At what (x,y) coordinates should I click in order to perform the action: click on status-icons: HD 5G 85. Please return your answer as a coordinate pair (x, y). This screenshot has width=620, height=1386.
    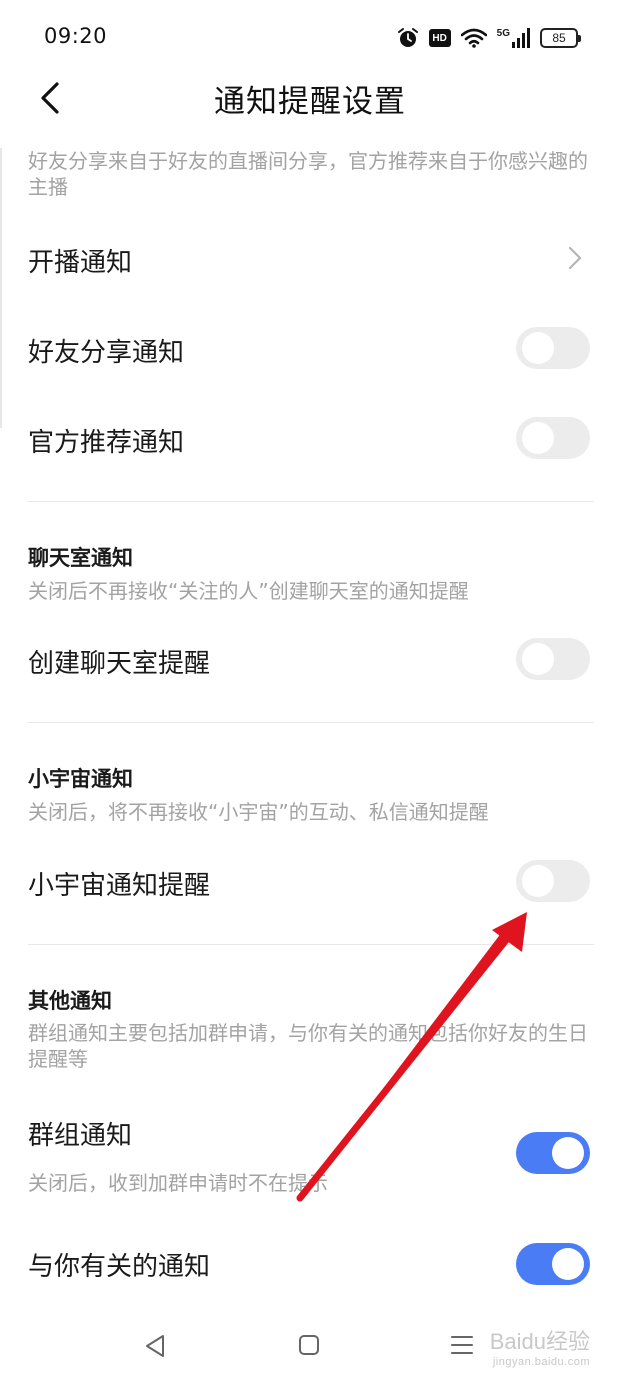
    Looking at the image, I should click on (489, 38).